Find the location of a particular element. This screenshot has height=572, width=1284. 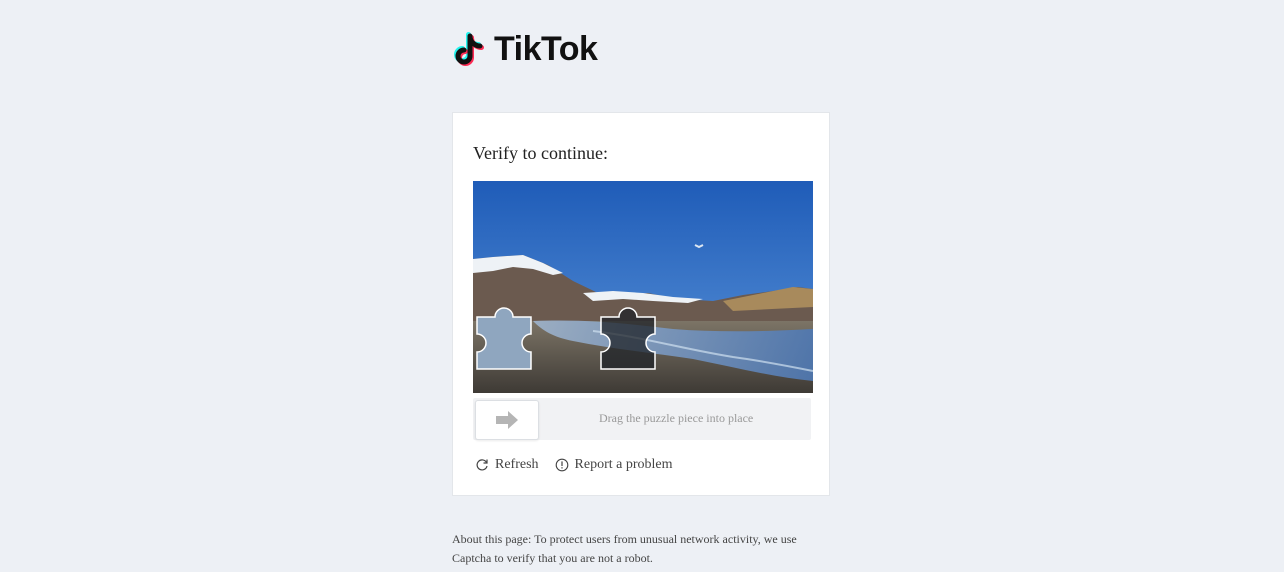

info-icon is located at coordinates (561, 465).